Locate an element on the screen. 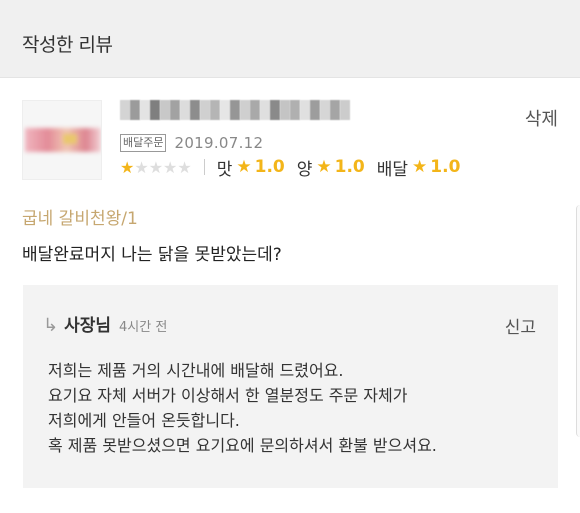 This screenshot has height=513, width=580. rating-quantity: 양 ★ 1.0 is located at coordinates (331, 167).